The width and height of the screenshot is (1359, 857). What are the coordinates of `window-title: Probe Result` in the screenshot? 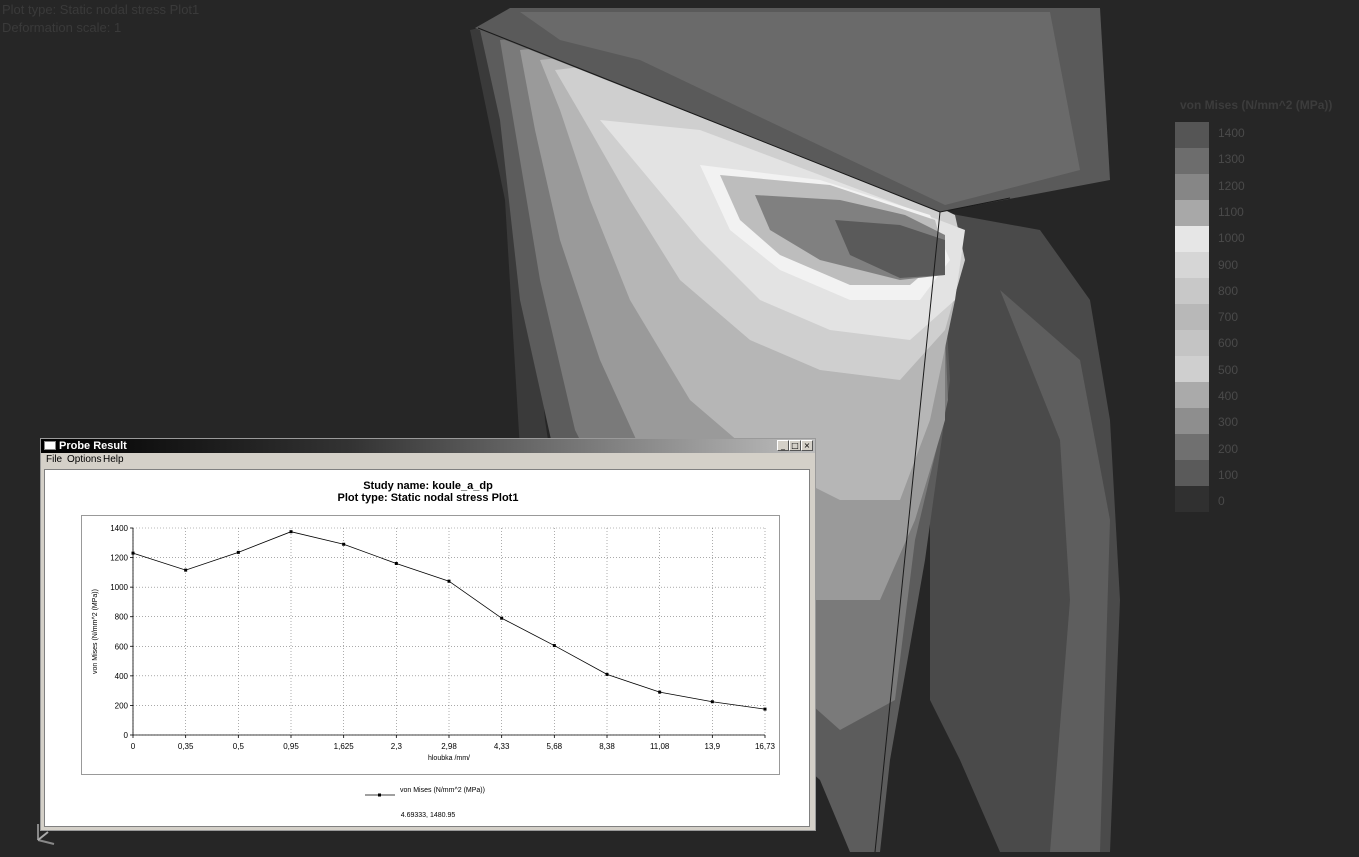 It's located at (93, 446).